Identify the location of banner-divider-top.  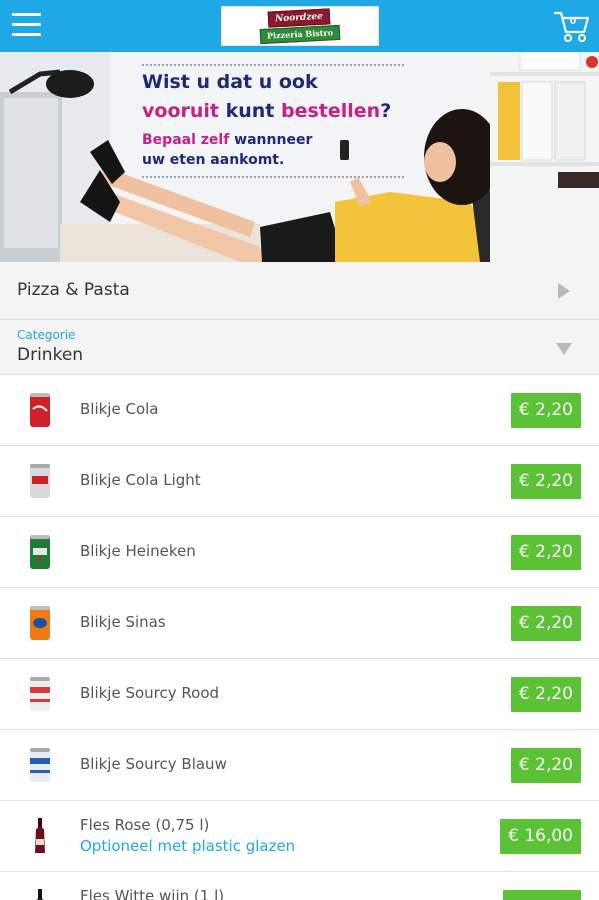
(273, 65).